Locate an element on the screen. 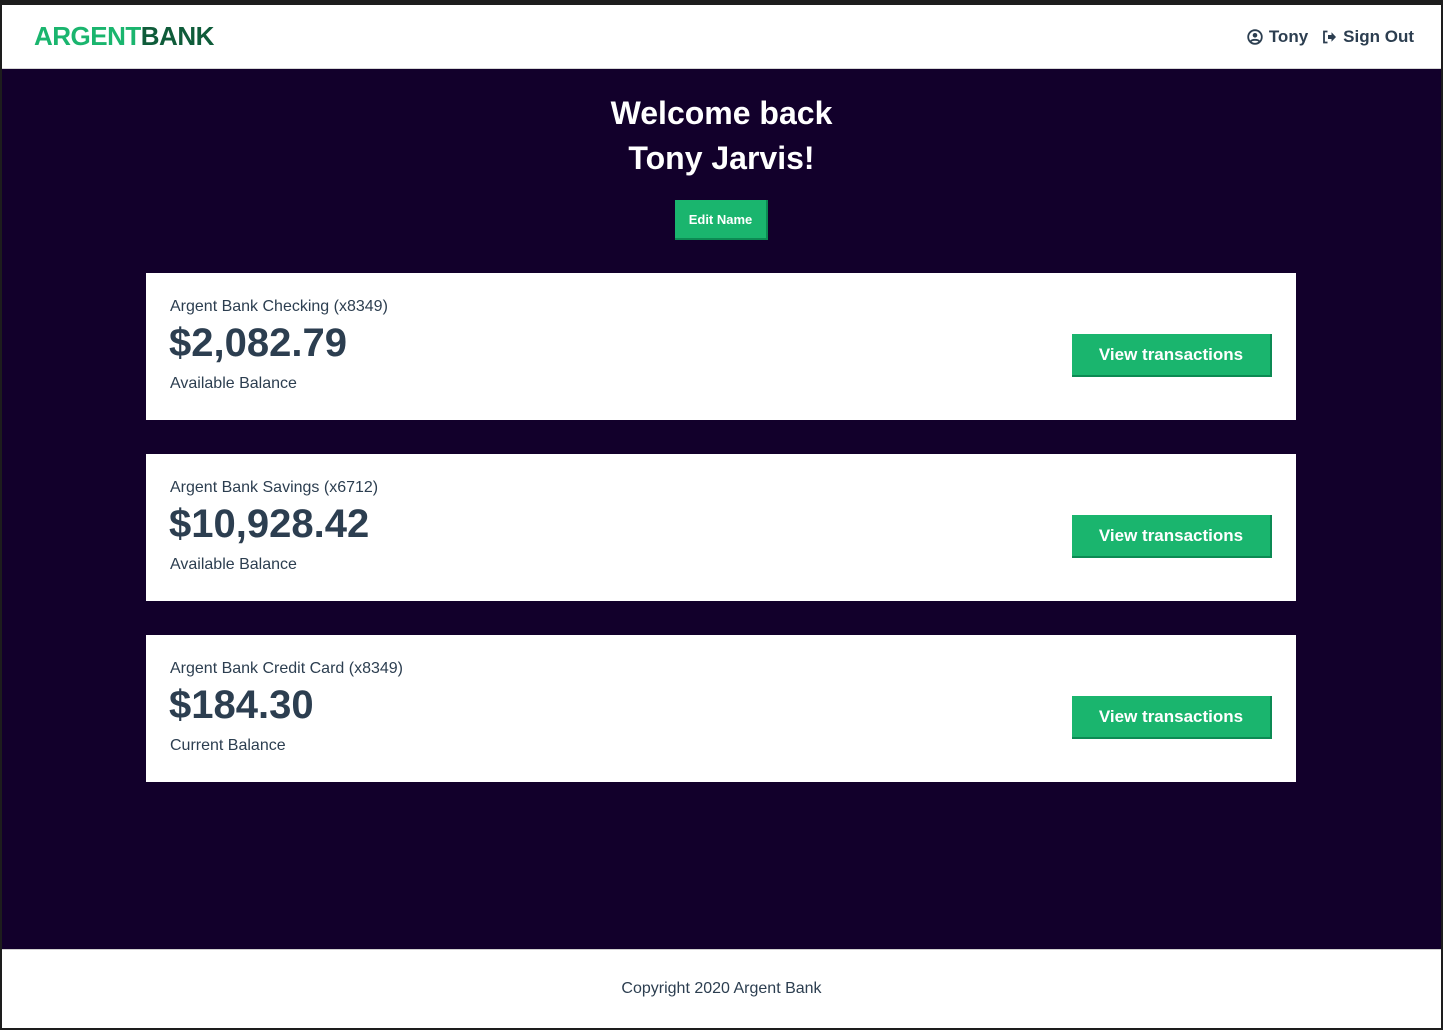 This screenshot has width=1443, height=1030. sign-out-icon is located at coordinates (1329, 37).